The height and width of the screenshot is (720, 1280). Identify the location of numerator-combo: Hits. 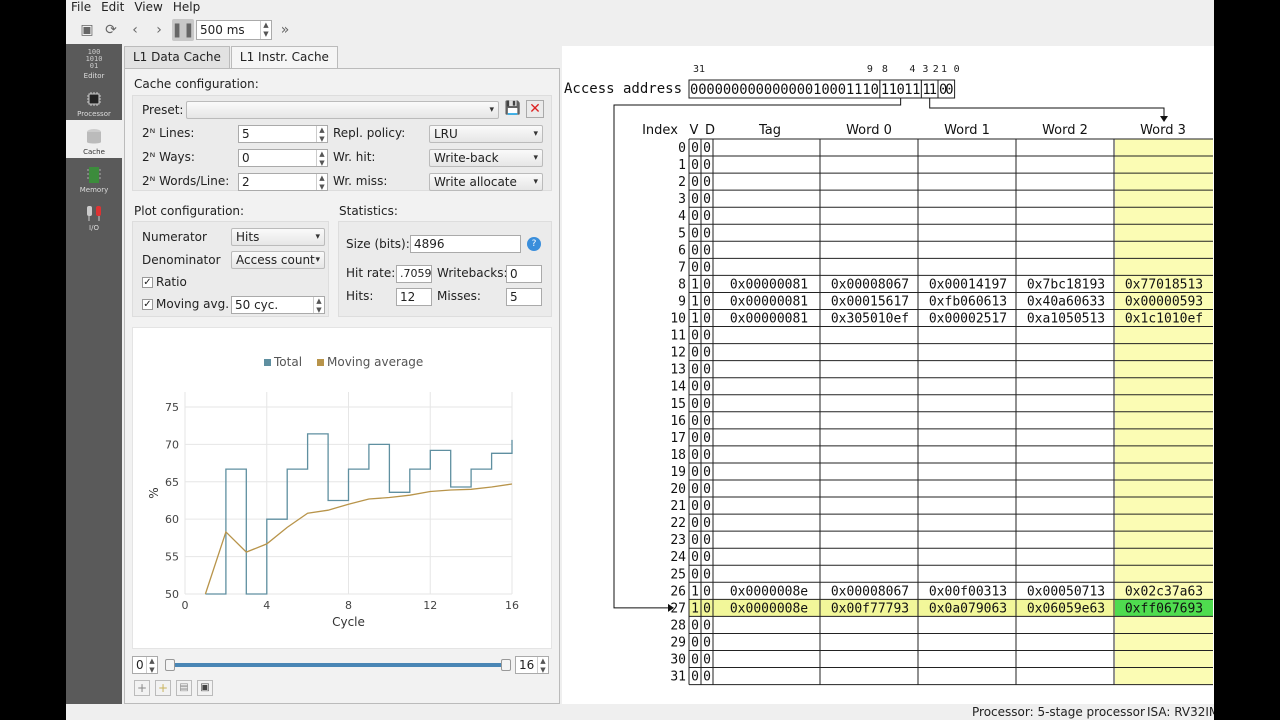
(278, 237).